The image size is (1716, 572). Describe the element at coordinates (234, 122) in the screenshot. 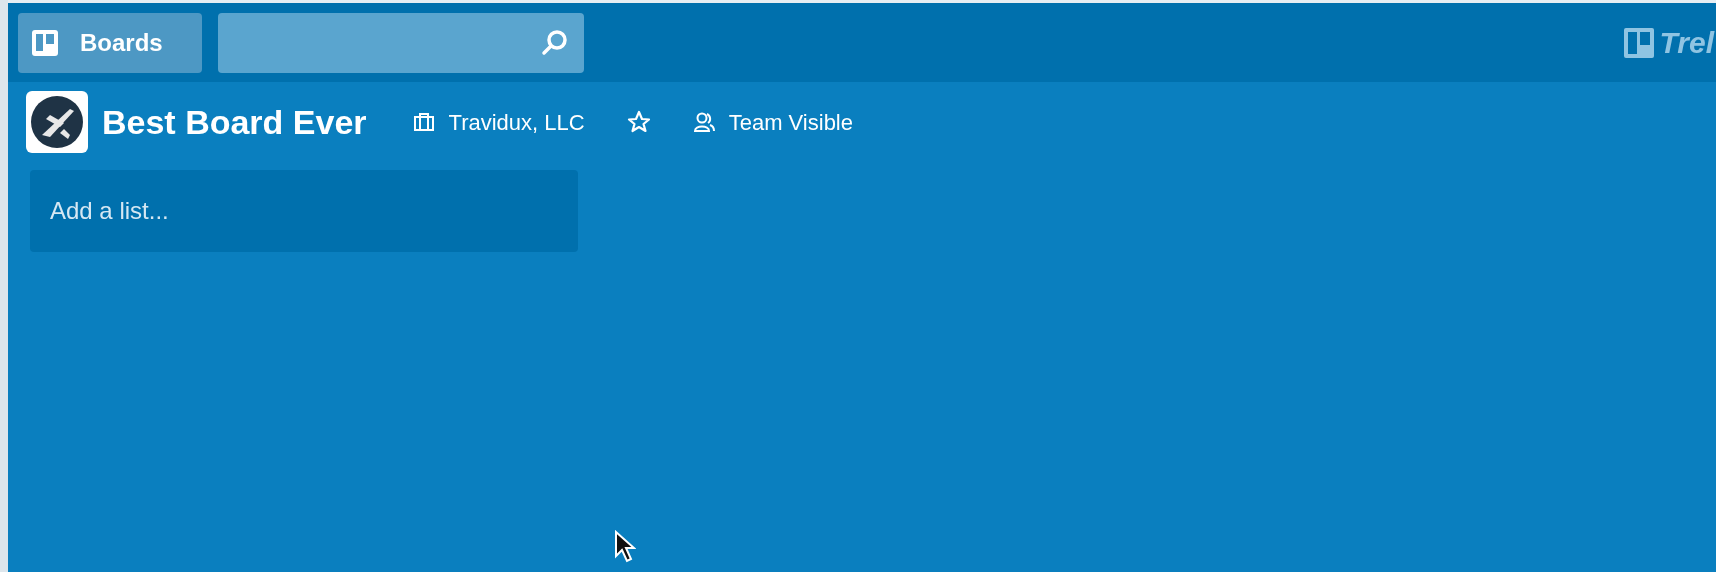

I see `board-title: Best Board Ever` at that location.